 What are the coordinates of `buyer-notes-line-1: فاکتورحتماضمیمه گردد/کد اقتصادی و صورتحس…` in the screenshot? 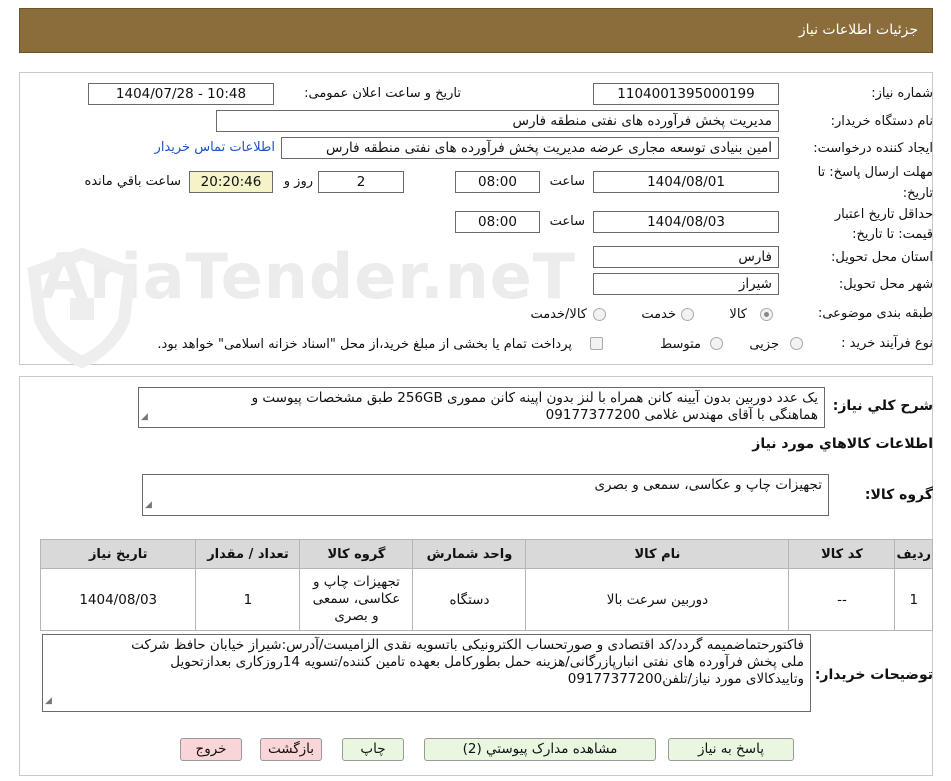 It's located at (467, 645).